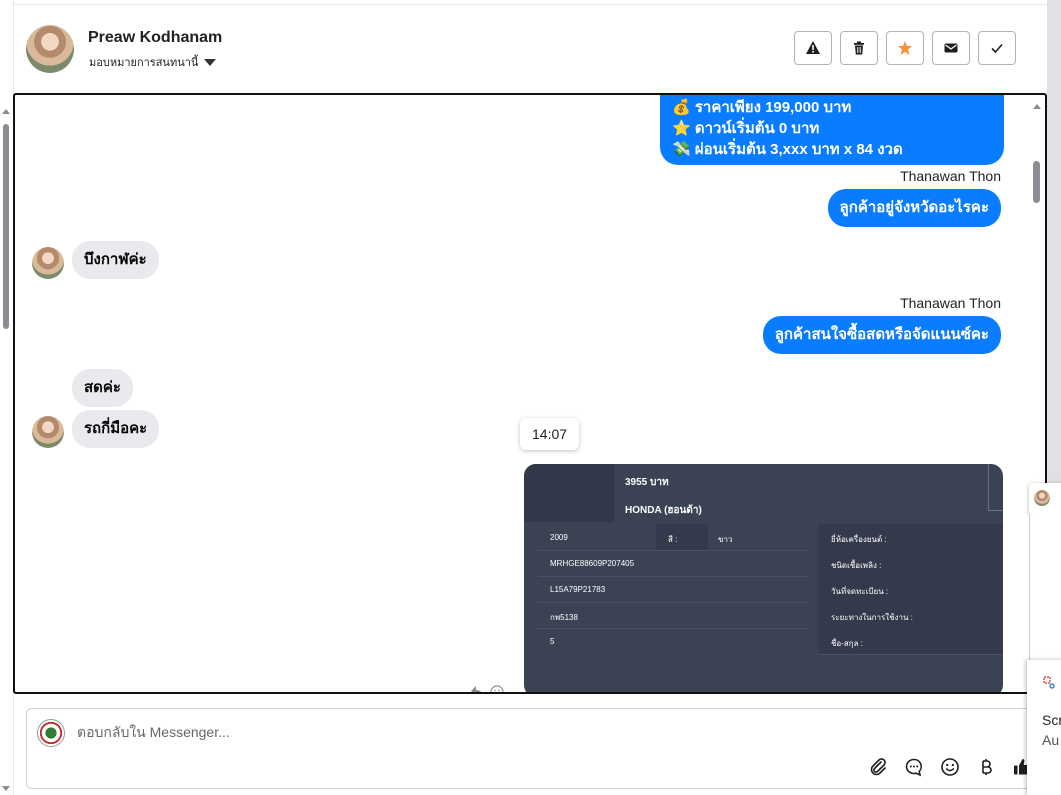 This screenshot has height=795, width=1061. What do you see at coordinates (762, 107) in the screenshot?
I see `promo-line-price: 💰 ราคาเพียง 199,000 บาท` at bounding box center [762, 107].